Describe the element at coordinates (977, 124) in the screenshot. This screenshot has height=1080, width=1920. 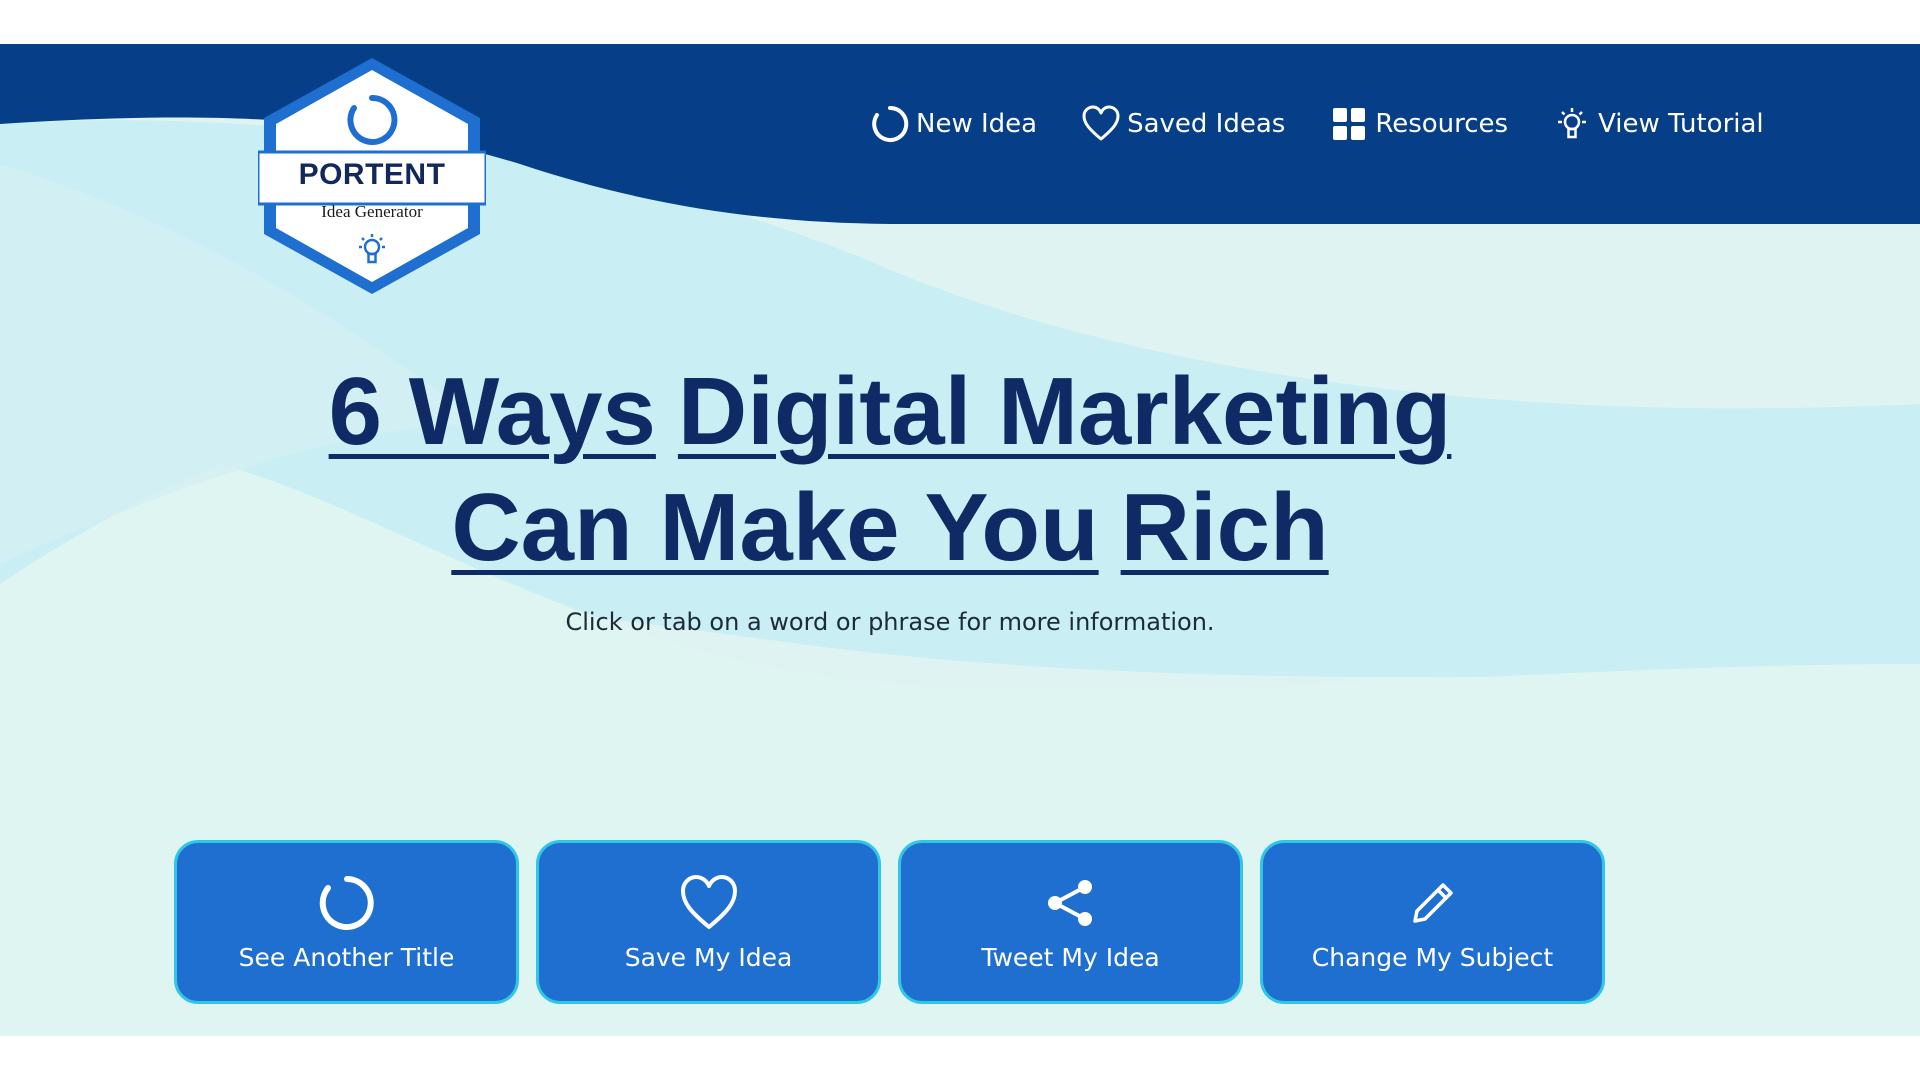
I see `nav-new-idea-label: New Idea` at that location.